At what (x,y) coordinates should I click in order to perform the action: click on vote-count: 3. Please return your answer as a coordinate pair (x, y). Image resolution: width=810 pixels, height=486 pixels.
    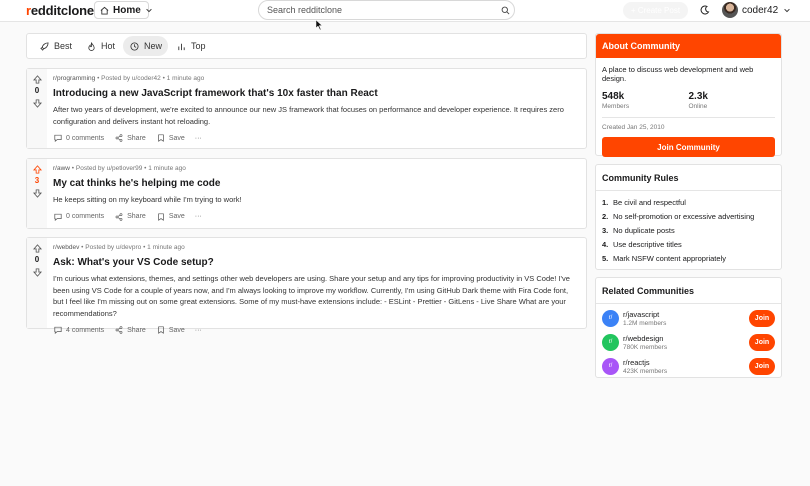
    Looking at the image, I should click on (37, 180).